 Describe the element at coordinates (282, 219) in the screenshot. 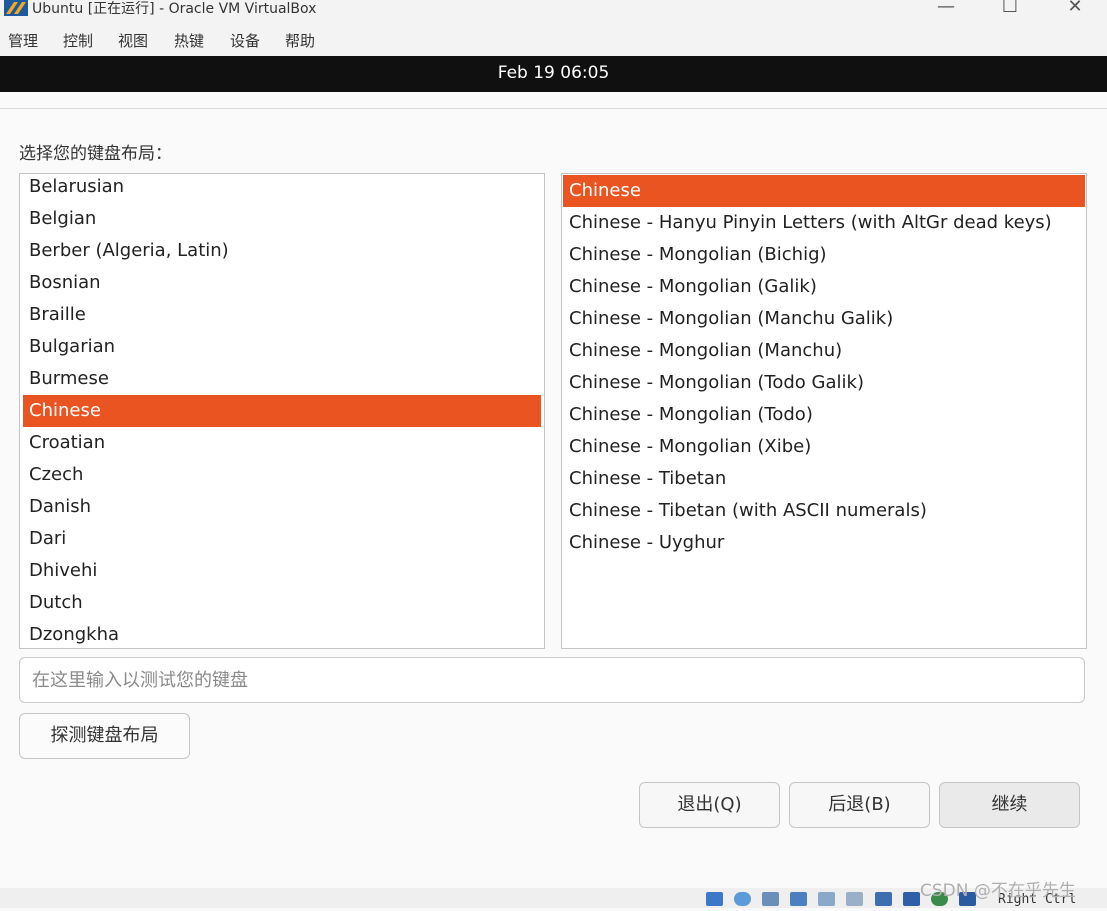

I see `layout-list-item: Belgian` at that location.